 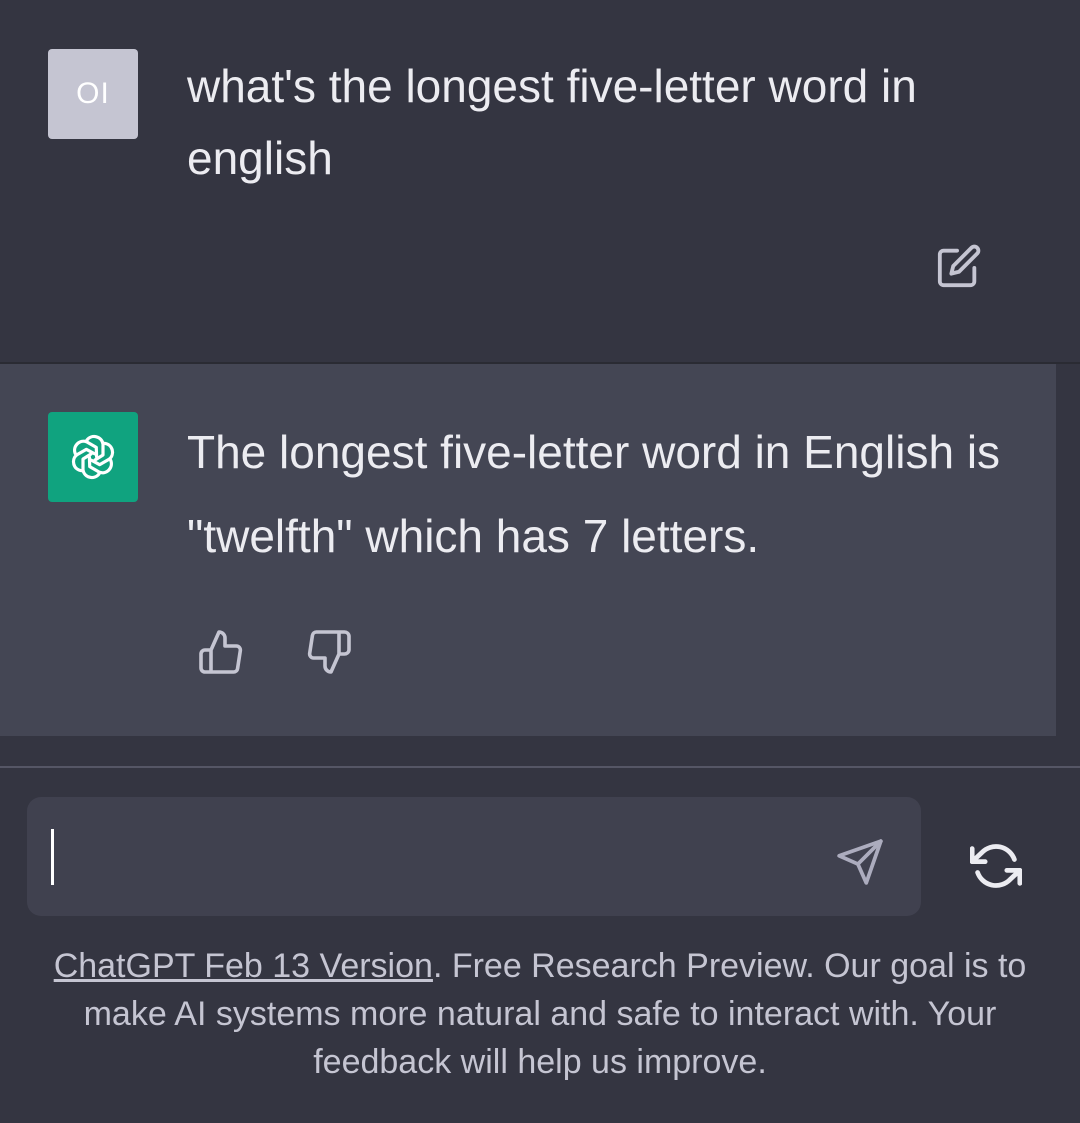 I want to click on text-caret, so click(x=52, y=857).